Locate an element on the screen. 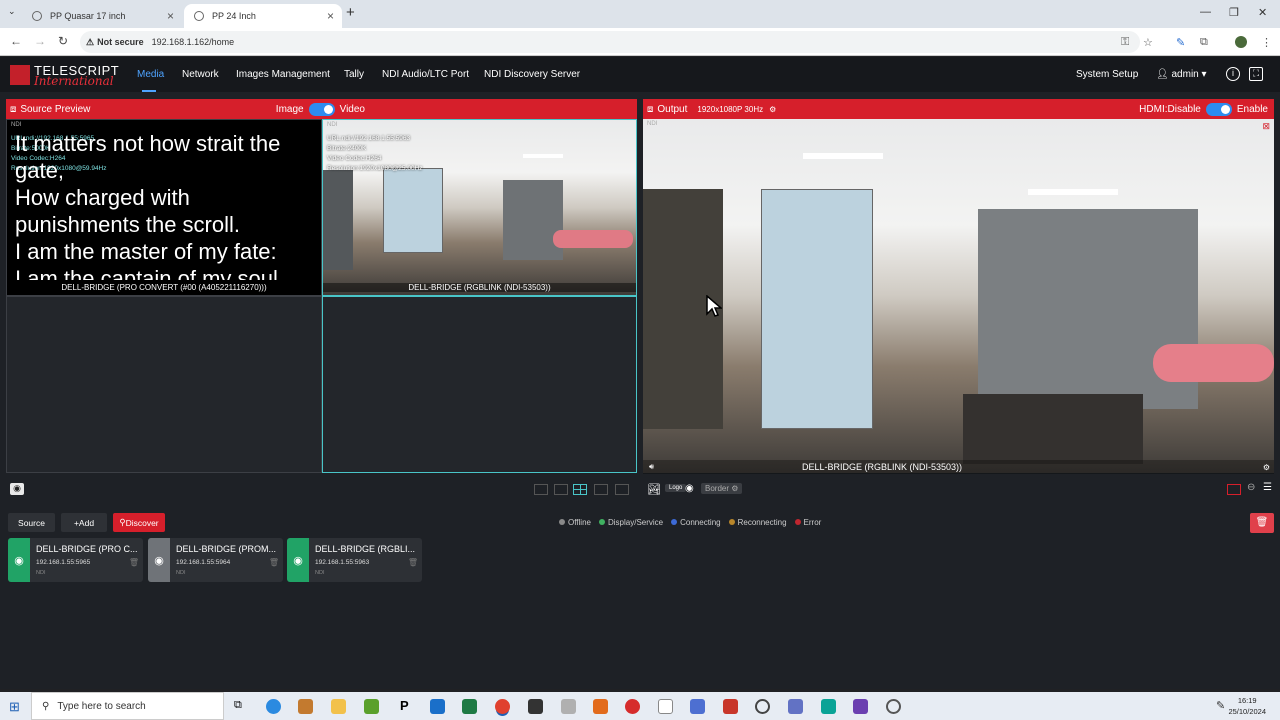  profile-avatar is located at coordinates (1241, 42).